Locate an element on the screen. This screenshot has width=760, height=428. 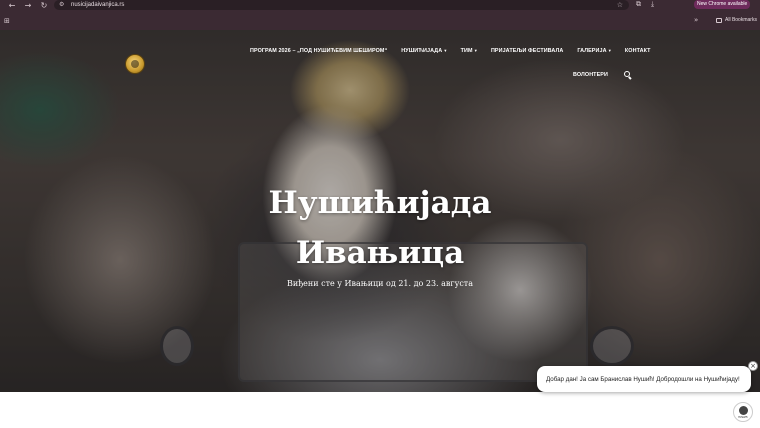
search-icon is located at coordinates (627, 75).